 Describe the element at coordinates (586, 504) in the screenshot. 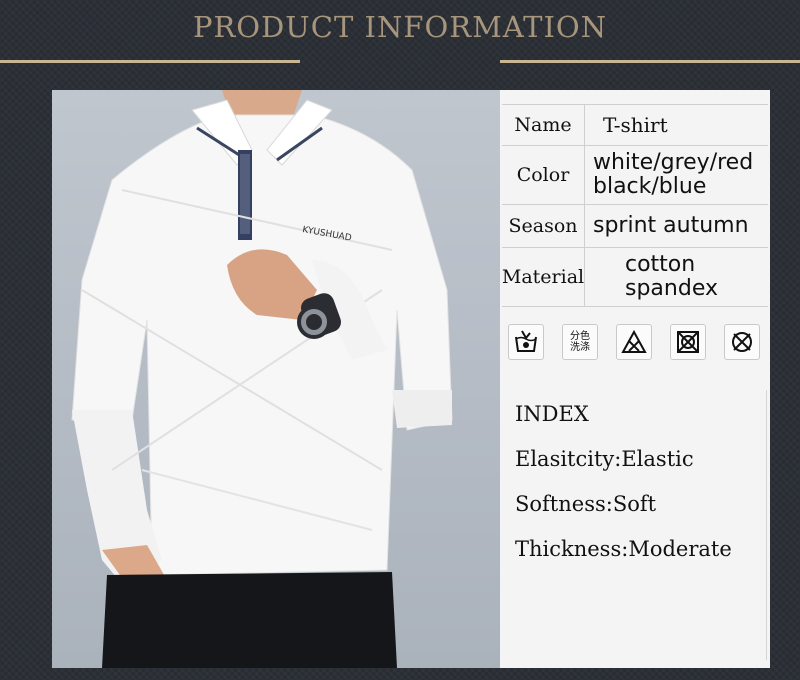

I see `index-item-softness: Softness:Soft` at that location.